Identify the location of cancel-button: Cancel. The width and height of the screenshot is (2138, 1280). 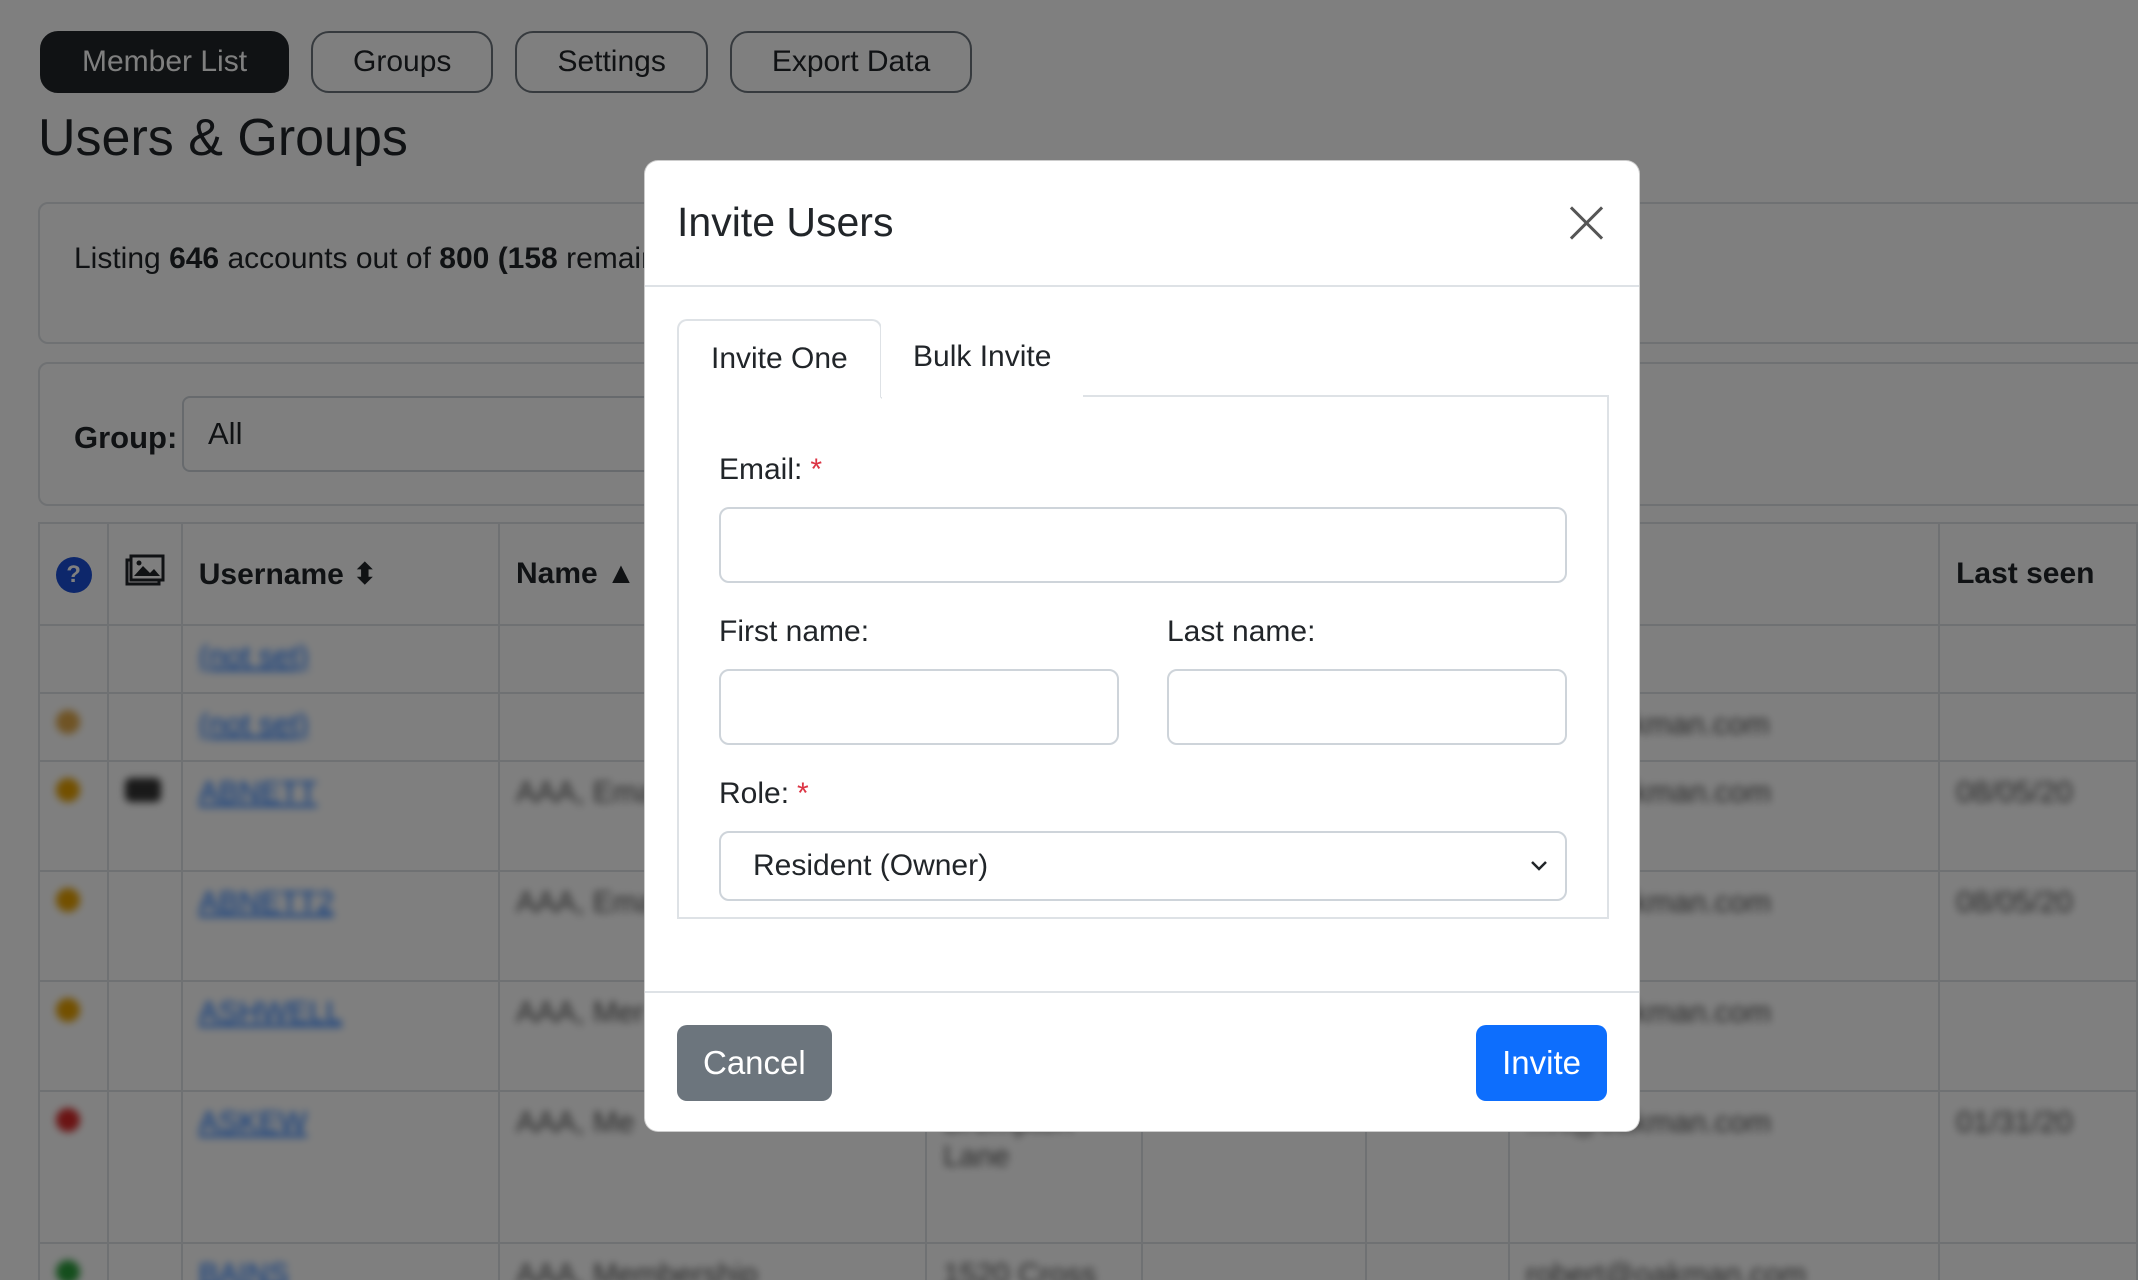
(754, 1063).